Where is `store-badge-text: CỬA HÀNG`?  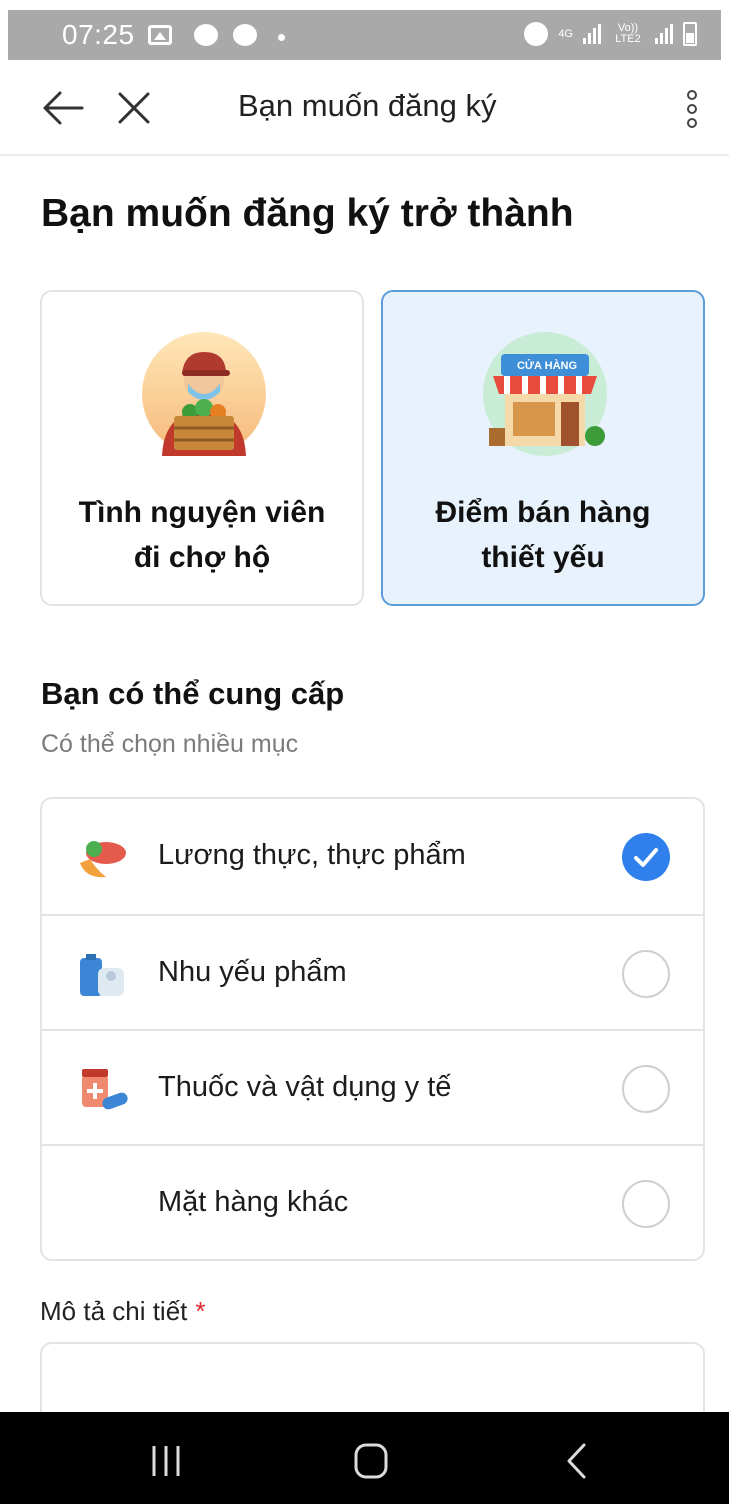
store-badge-text: CỬA HÀNG is located at coordinates (547, 365).